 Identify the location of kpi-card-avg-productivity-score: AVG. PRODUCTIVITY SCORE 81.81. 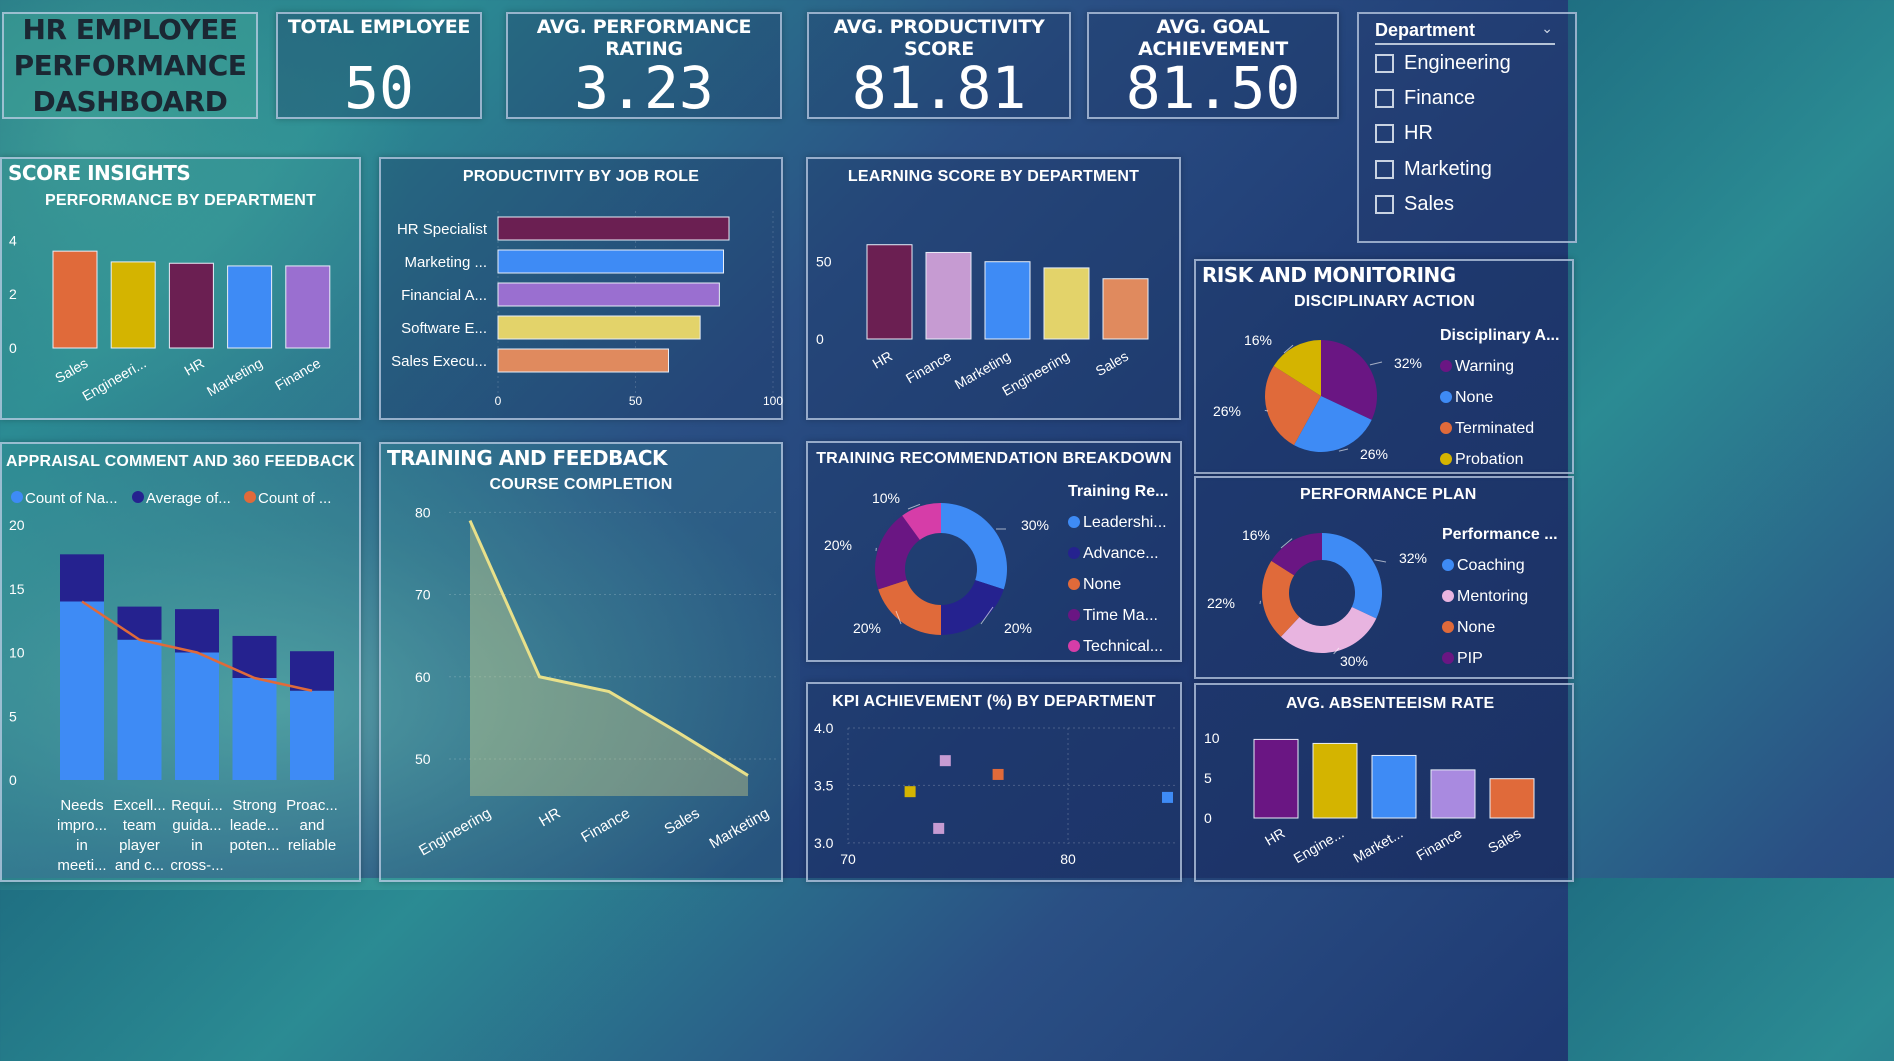
(939, 67).